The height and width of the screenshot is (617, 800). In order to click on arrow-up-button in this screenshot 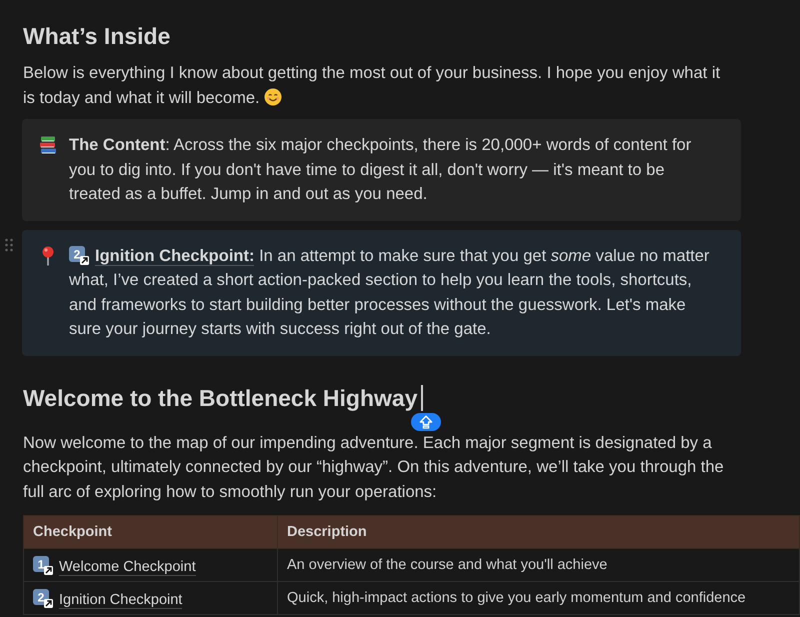, I will do `click(426, 421)`.